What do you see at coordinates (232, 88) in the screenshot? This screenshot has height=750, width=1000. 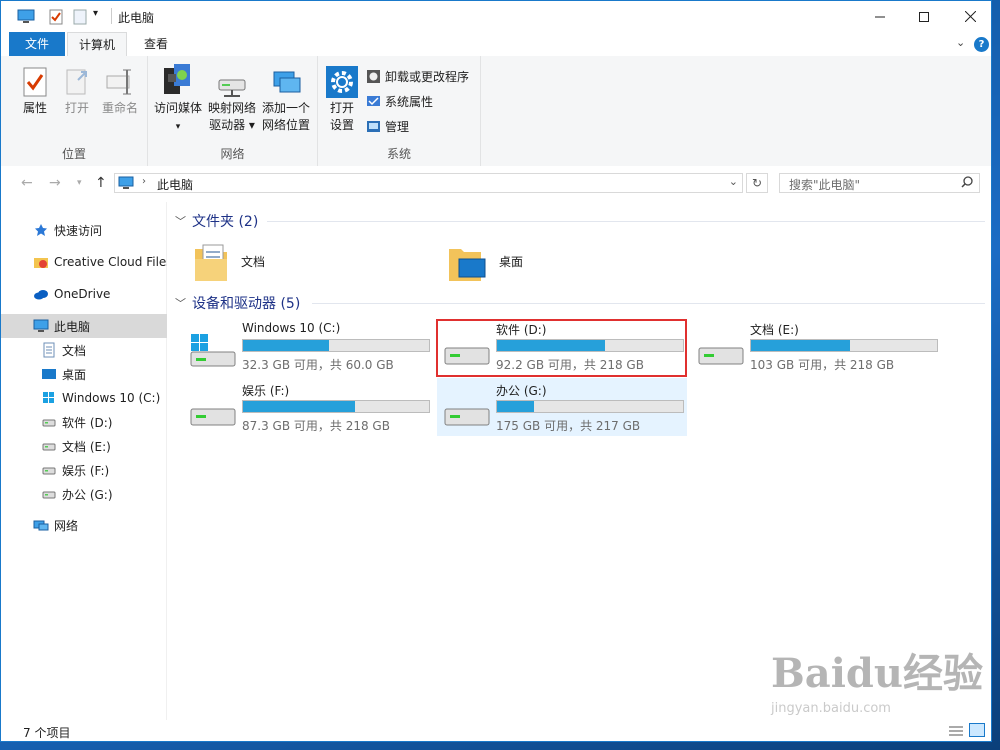 I see `network-drive-icon` at bounding box center [232, 88].